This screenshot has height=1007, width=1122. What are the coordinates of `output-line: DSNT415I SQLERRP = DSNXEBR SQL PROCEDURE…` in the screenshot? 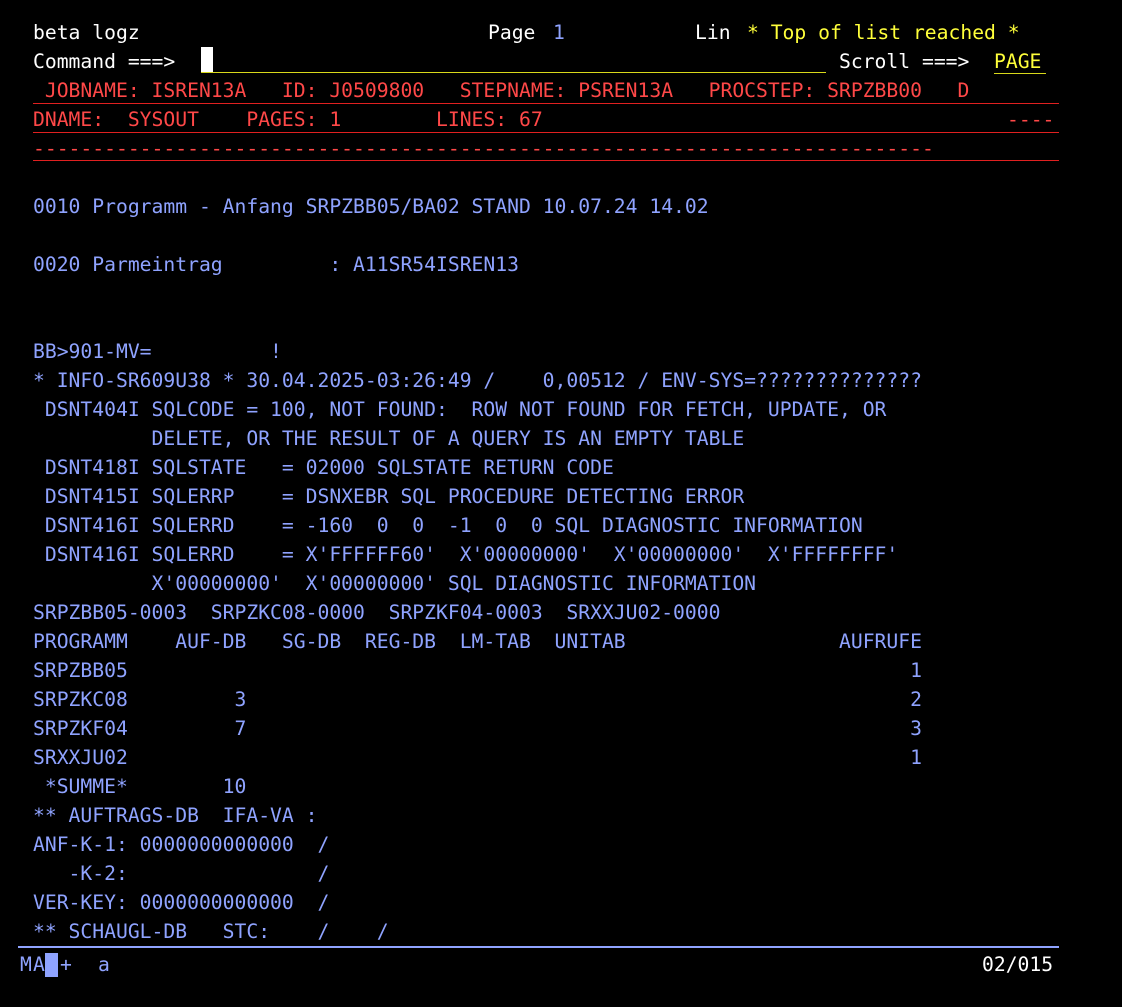 It's located at (389, 496).